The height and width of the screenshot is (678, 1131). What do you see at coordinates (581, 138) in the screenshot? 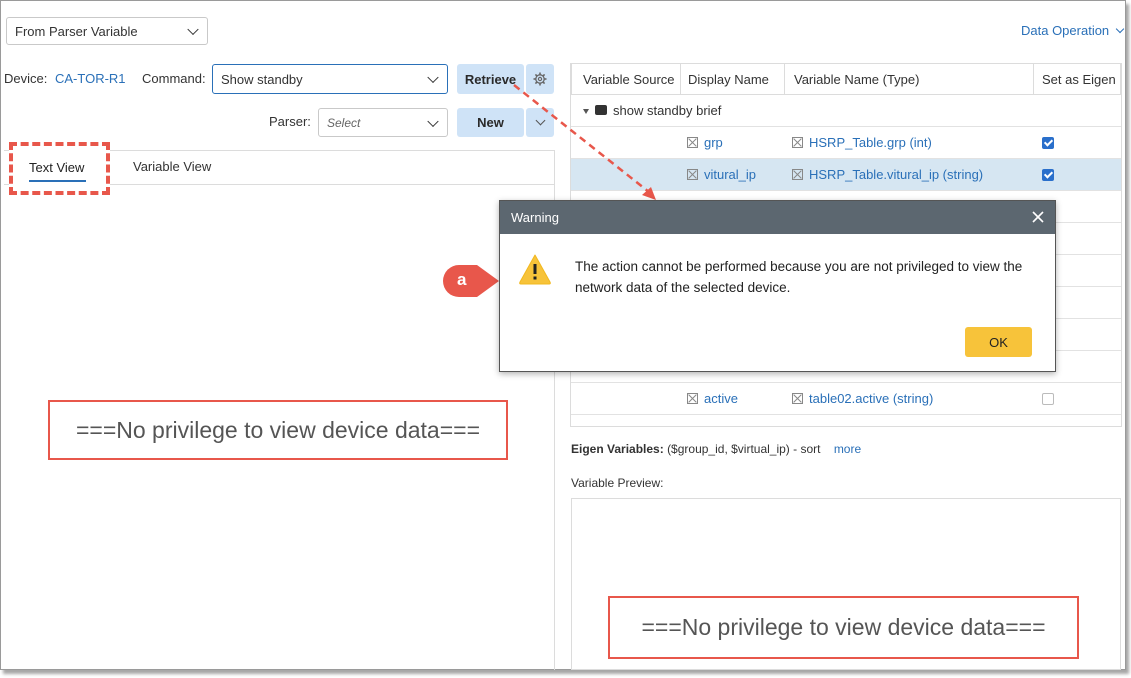
I see `annotation-arrow-line` at bounding box center [581, 138].